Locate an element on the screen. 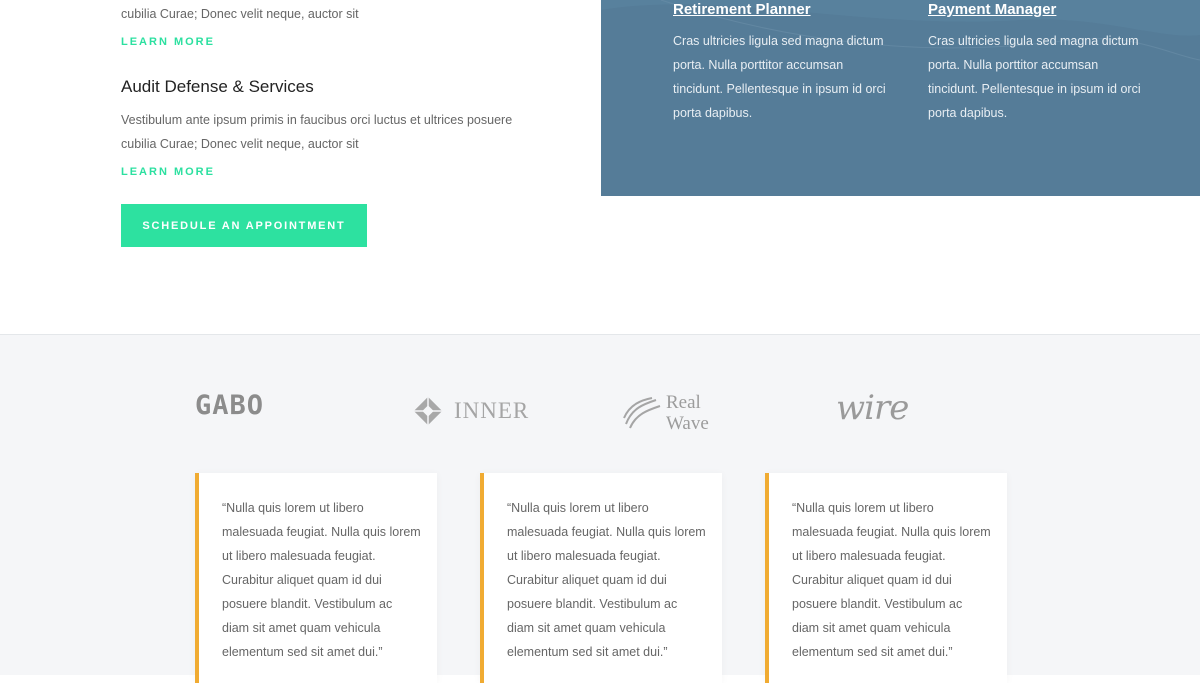  wire-logo: wire is located at coordinates (872, 408).